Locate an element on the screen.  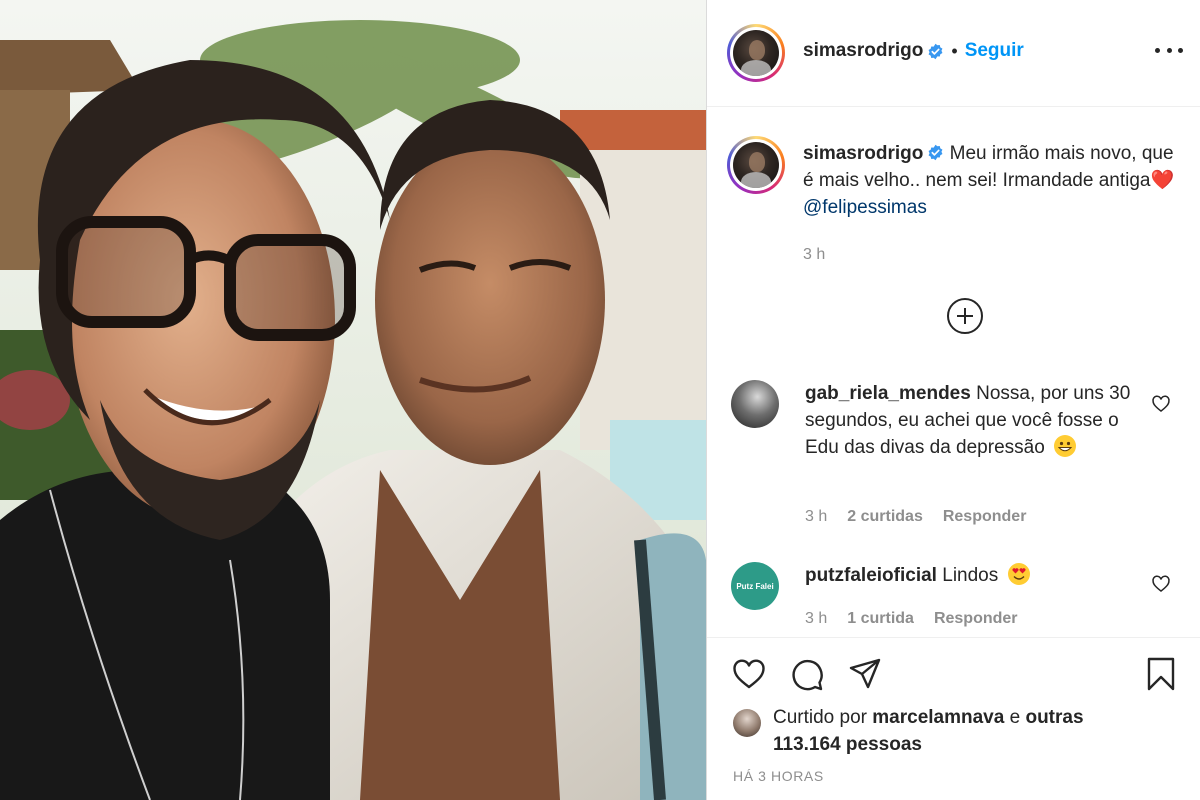
follow-button: Seguir is located at coordinates (994, 51).